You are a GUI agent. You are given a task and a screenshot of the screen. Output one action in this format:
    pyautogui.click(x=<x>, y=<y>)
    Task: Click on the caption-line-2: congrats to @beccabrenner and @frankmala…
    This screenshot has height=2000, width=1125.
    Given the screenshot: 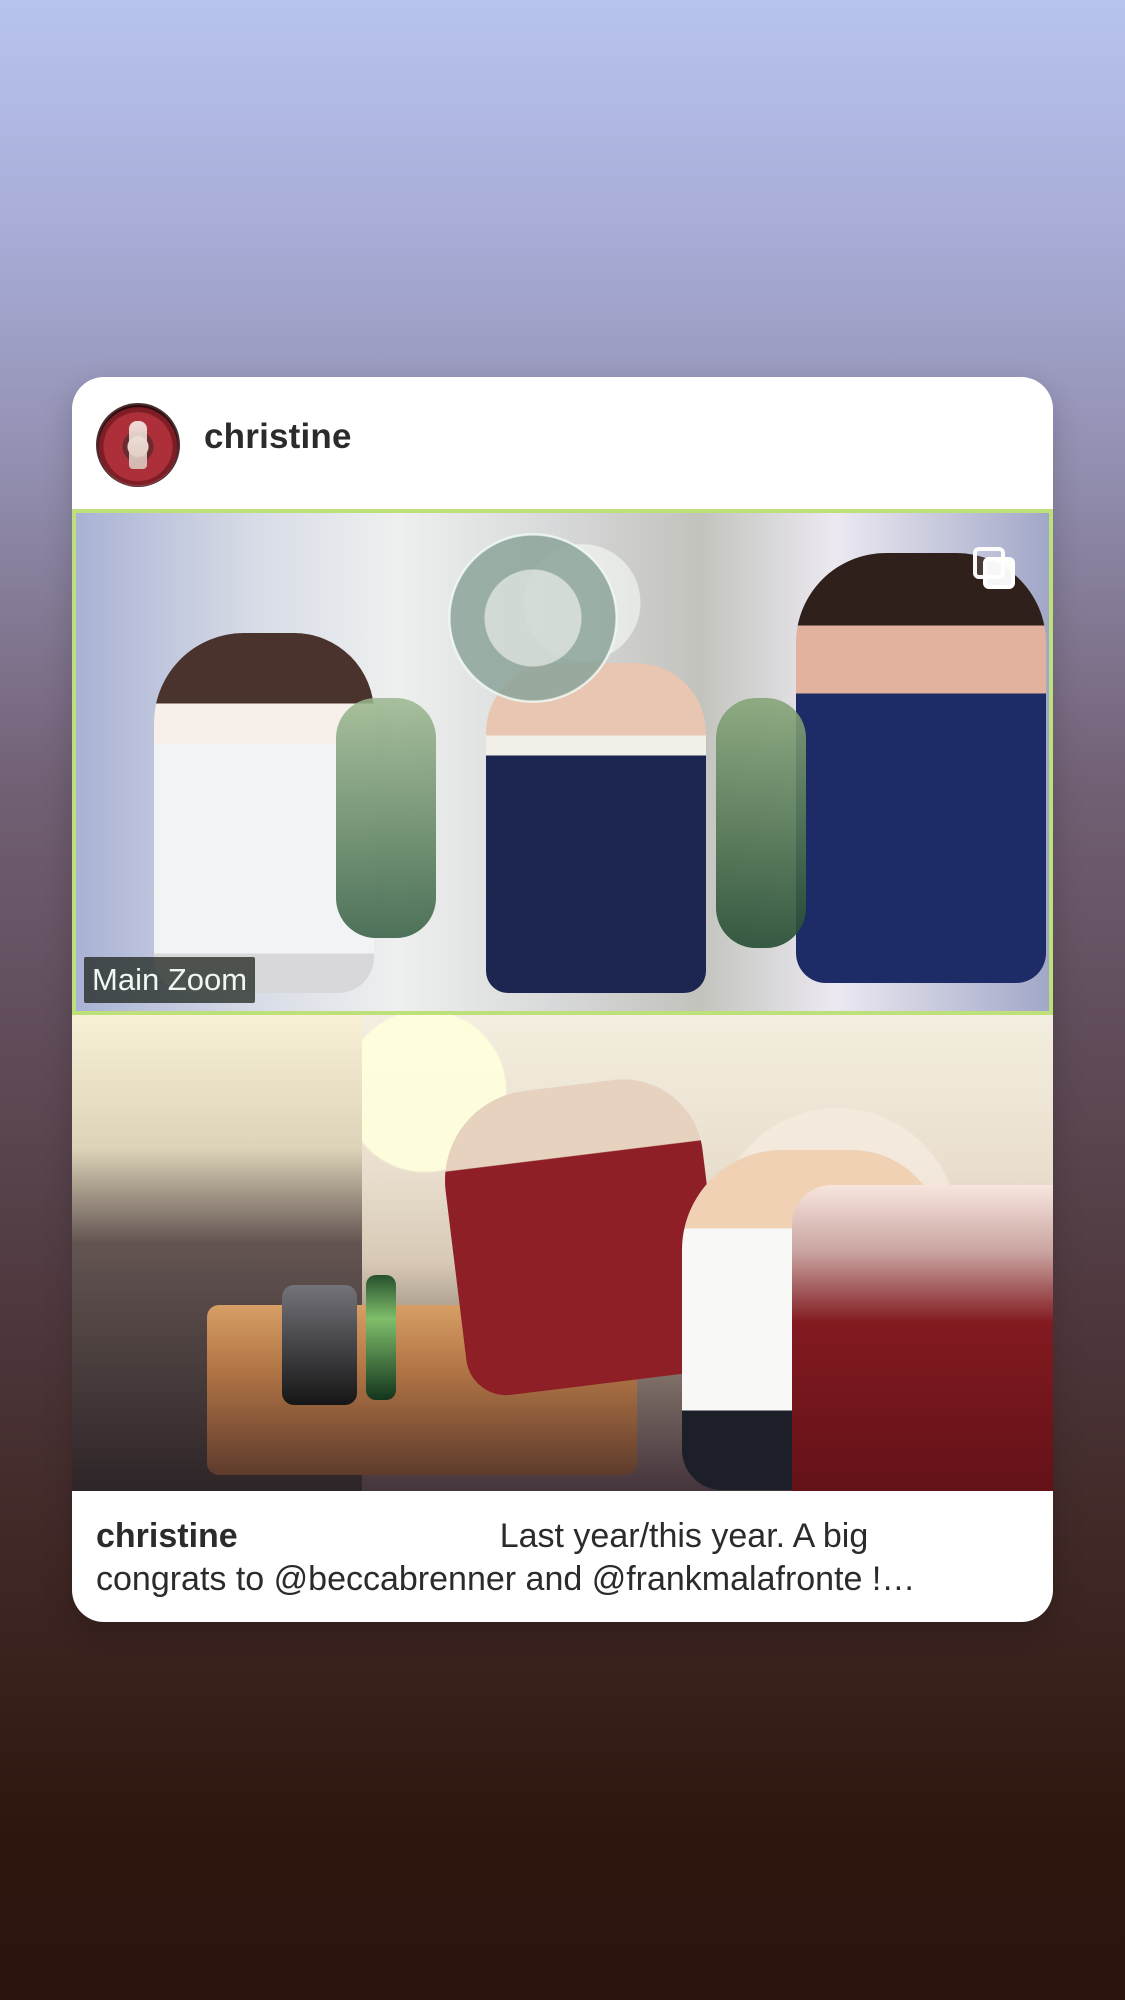 What is the action you would take?
    pyautogui.click(x=506, y=1579)
    